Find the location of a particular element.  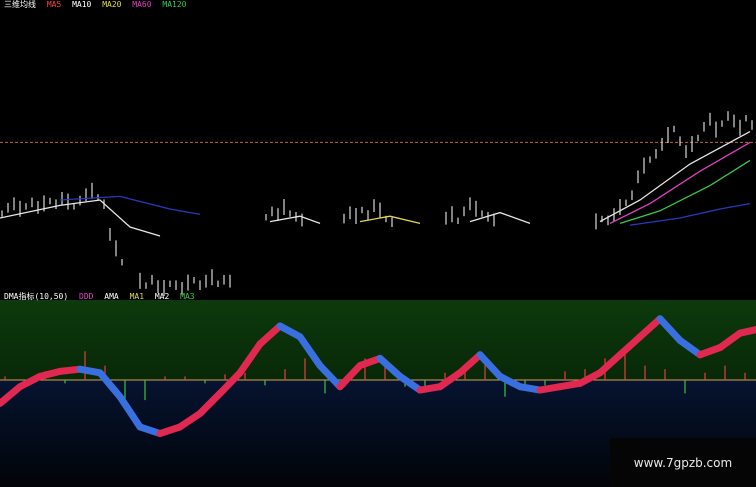

header-item: MA1 is located at coordinates (137, 296).